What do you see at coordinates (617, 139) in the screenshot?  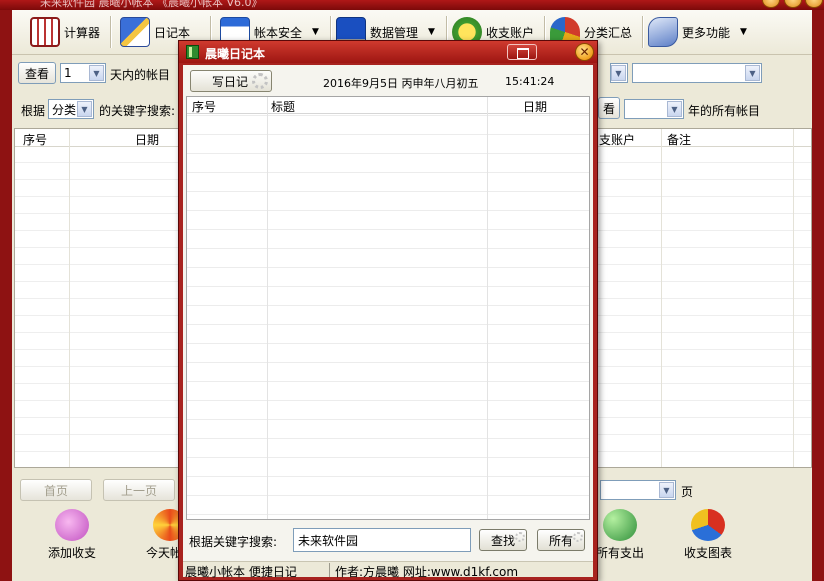 I see `column-header-account: 支账户` at bounding box center [617, 139].